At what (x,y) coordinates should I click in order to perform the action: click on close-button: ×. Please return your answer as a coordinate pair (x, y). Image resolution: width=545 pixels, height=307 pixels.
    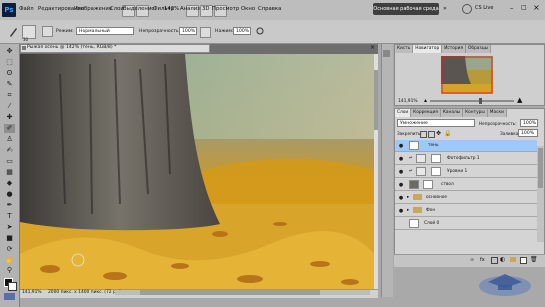
    Looking at the image, I should click on (536, 7).